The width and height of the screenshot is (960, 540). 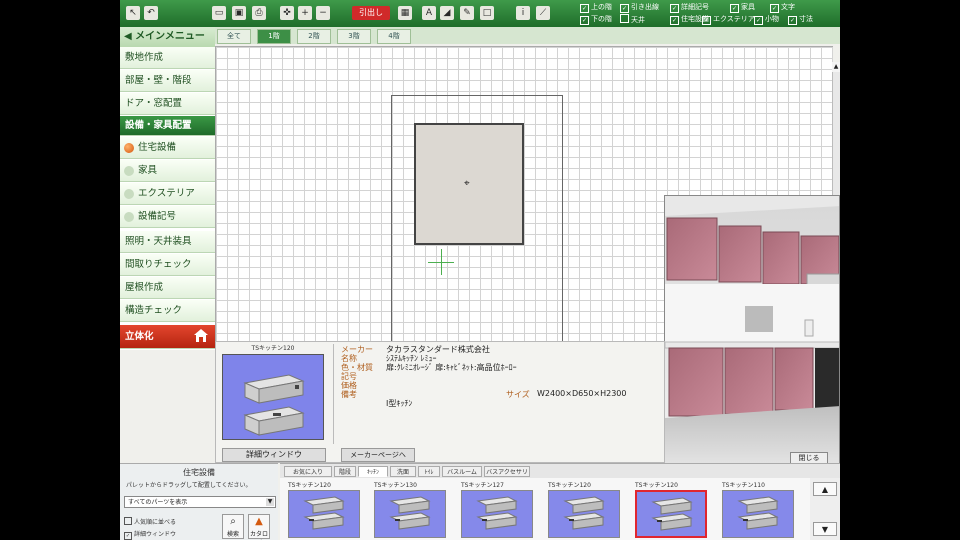 What do you see at coordinates (825, 509) in the screenshot?
I see `palette-scroll: ▲ ▼` at bounding box center [825, 509].